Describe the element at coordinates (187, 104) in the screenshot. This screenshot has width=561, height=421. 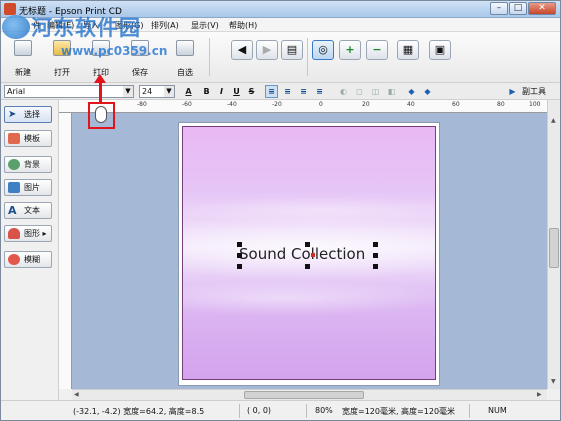
I see `ruler-tick-label: -60` at that location.